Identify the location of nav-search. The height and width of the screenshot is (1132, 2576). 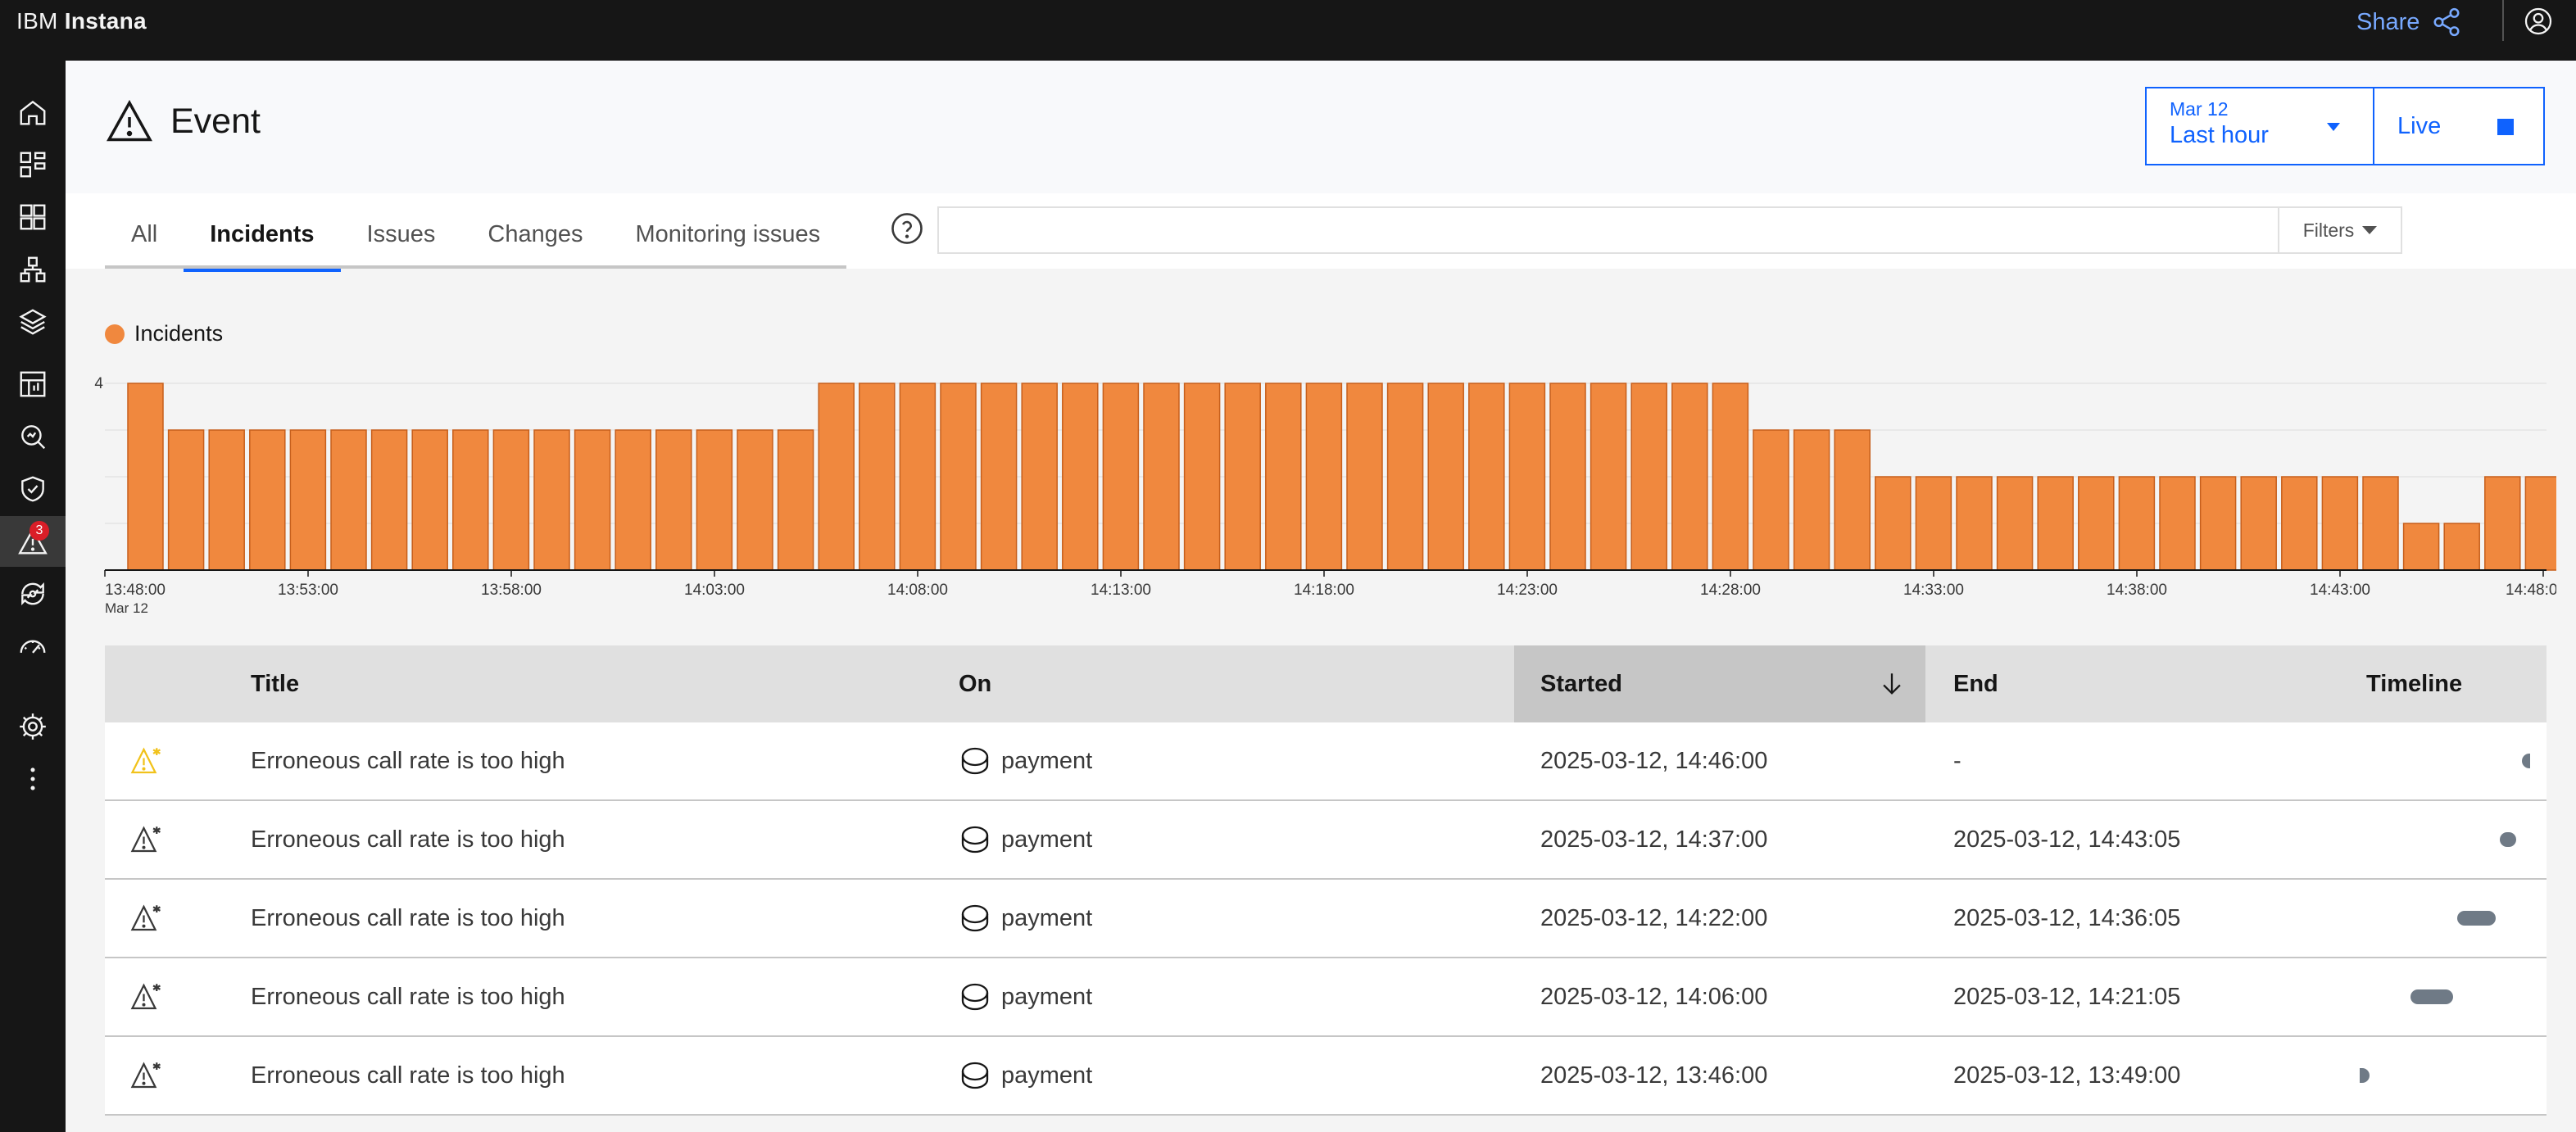
(33, 437).